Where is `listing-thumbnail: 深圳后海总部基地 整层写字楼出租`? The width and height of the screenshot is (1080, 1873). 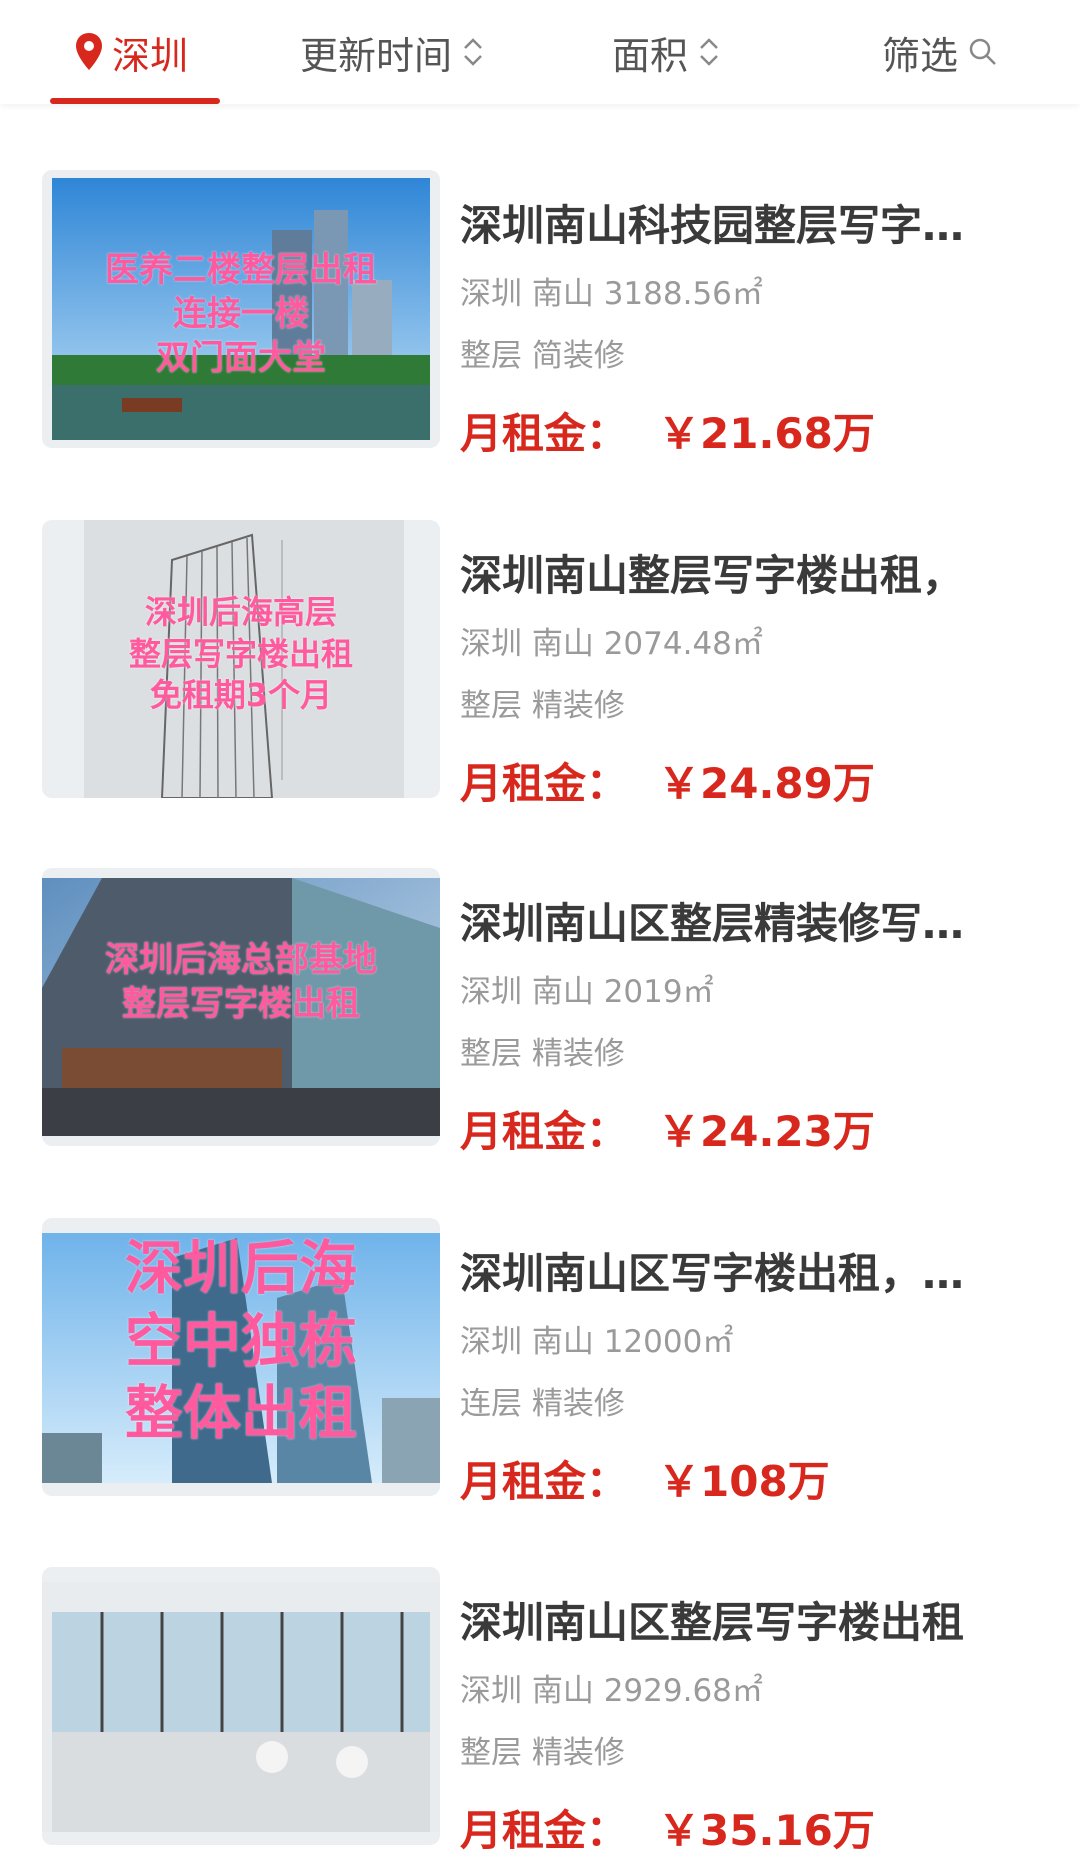
listing-thumbnail: 深圳后海总部基地 整层写字楼出租 is located at coordinates (241, 1007).